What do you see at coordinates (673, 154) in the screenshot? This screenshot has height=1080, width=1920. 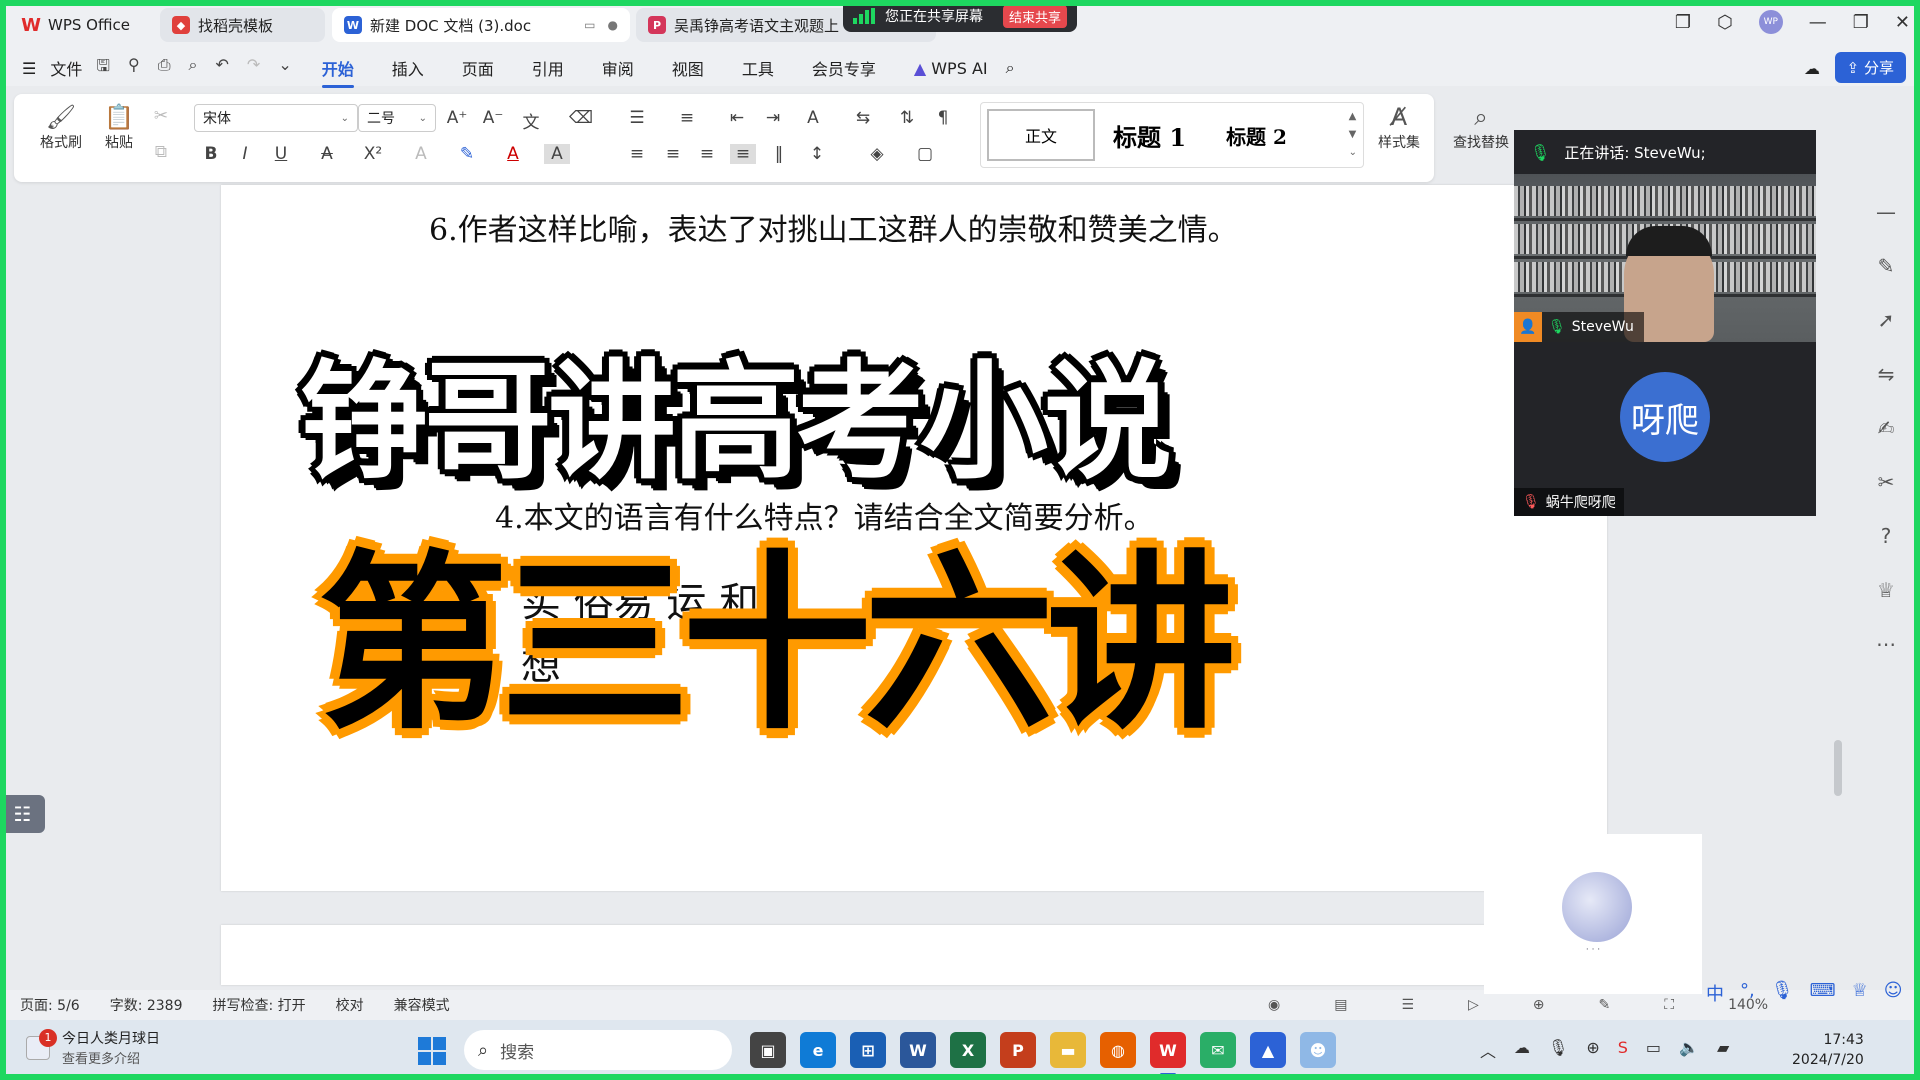 I see `align-center-icon: ≡` at bounding box center [673, 154].